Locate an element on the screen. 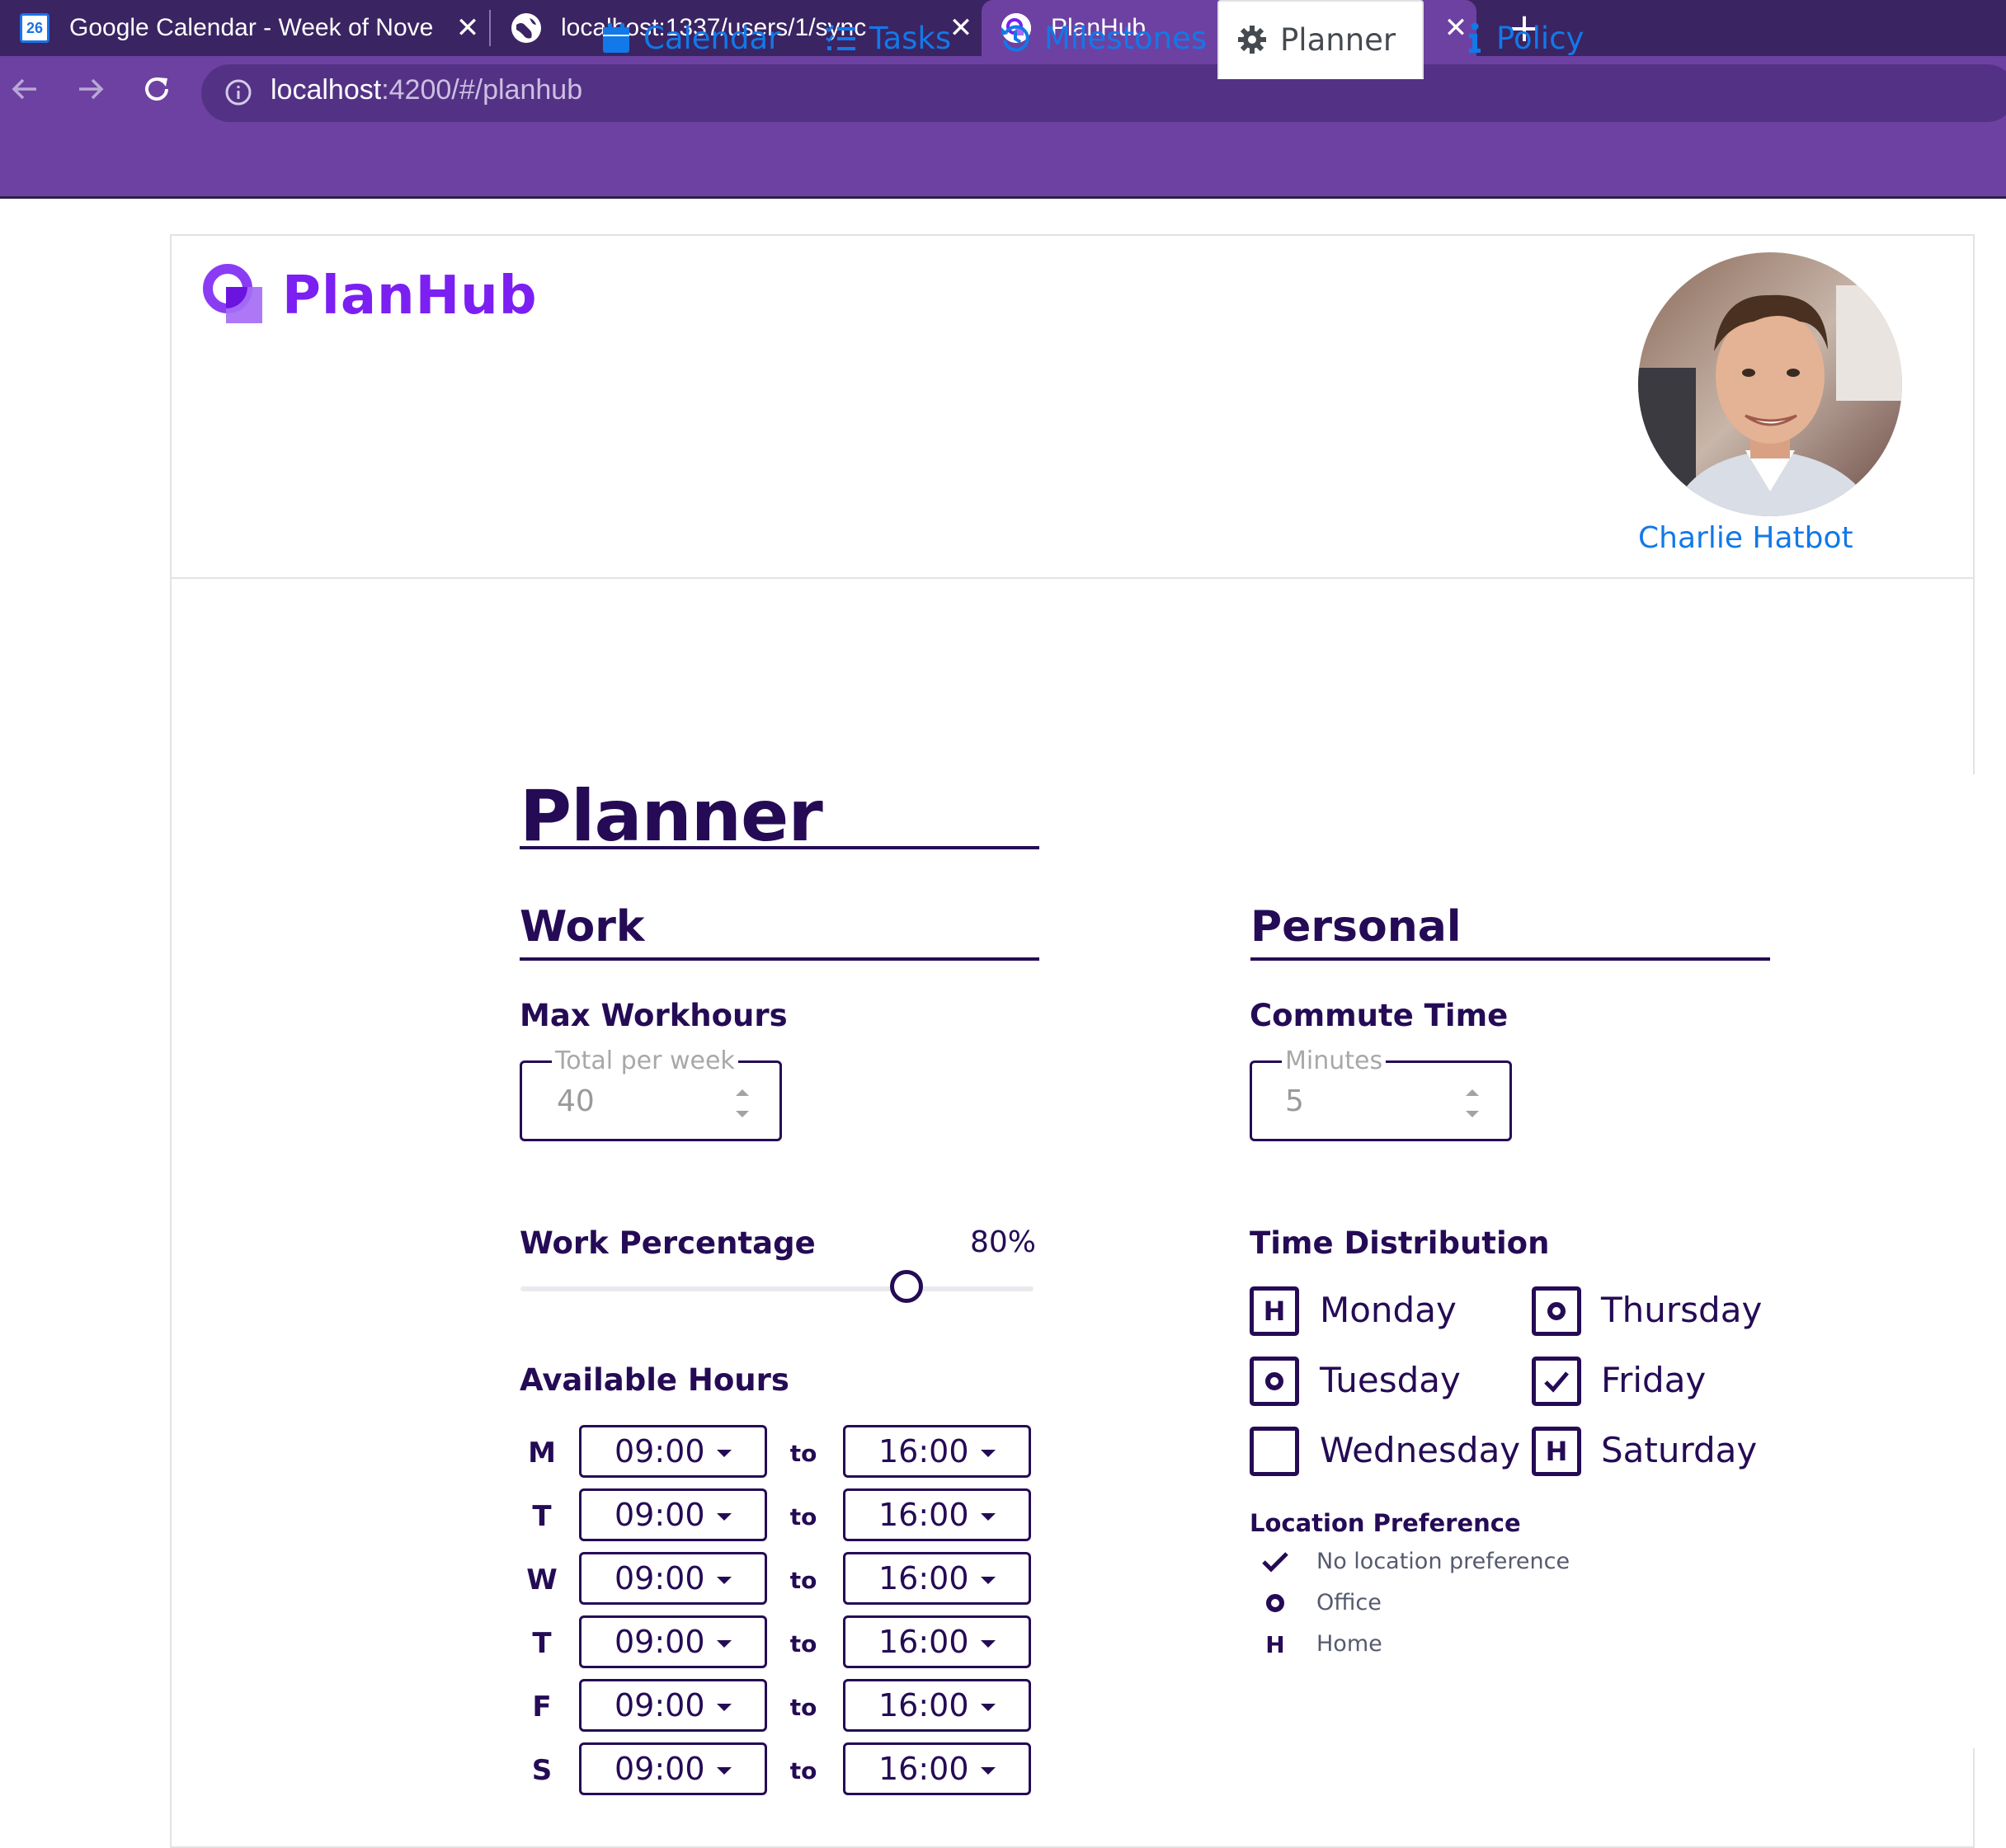 The image size is (2006, 1848). reload-button is located at coordinates (156, 94).